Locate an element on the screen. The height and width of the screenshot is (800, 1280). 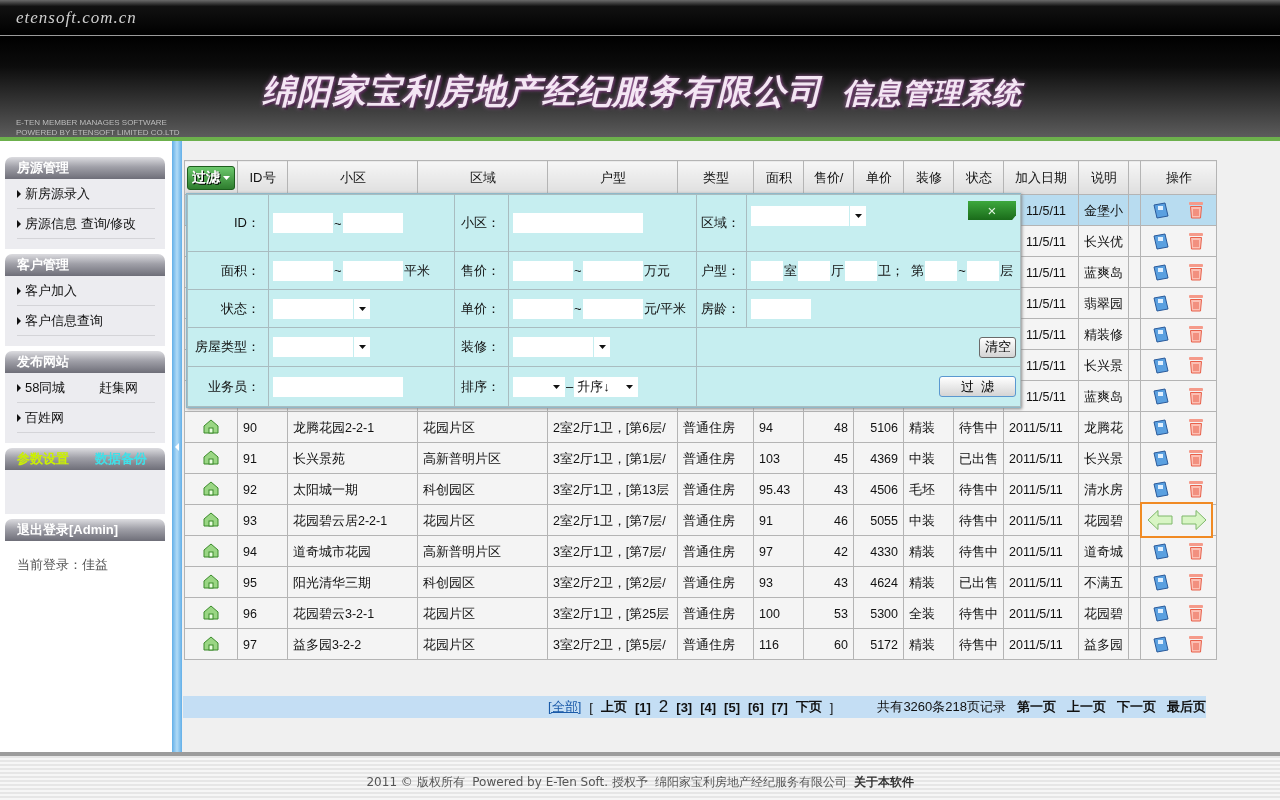
collapse-arrow-icon is located at coordinates (177, 446).